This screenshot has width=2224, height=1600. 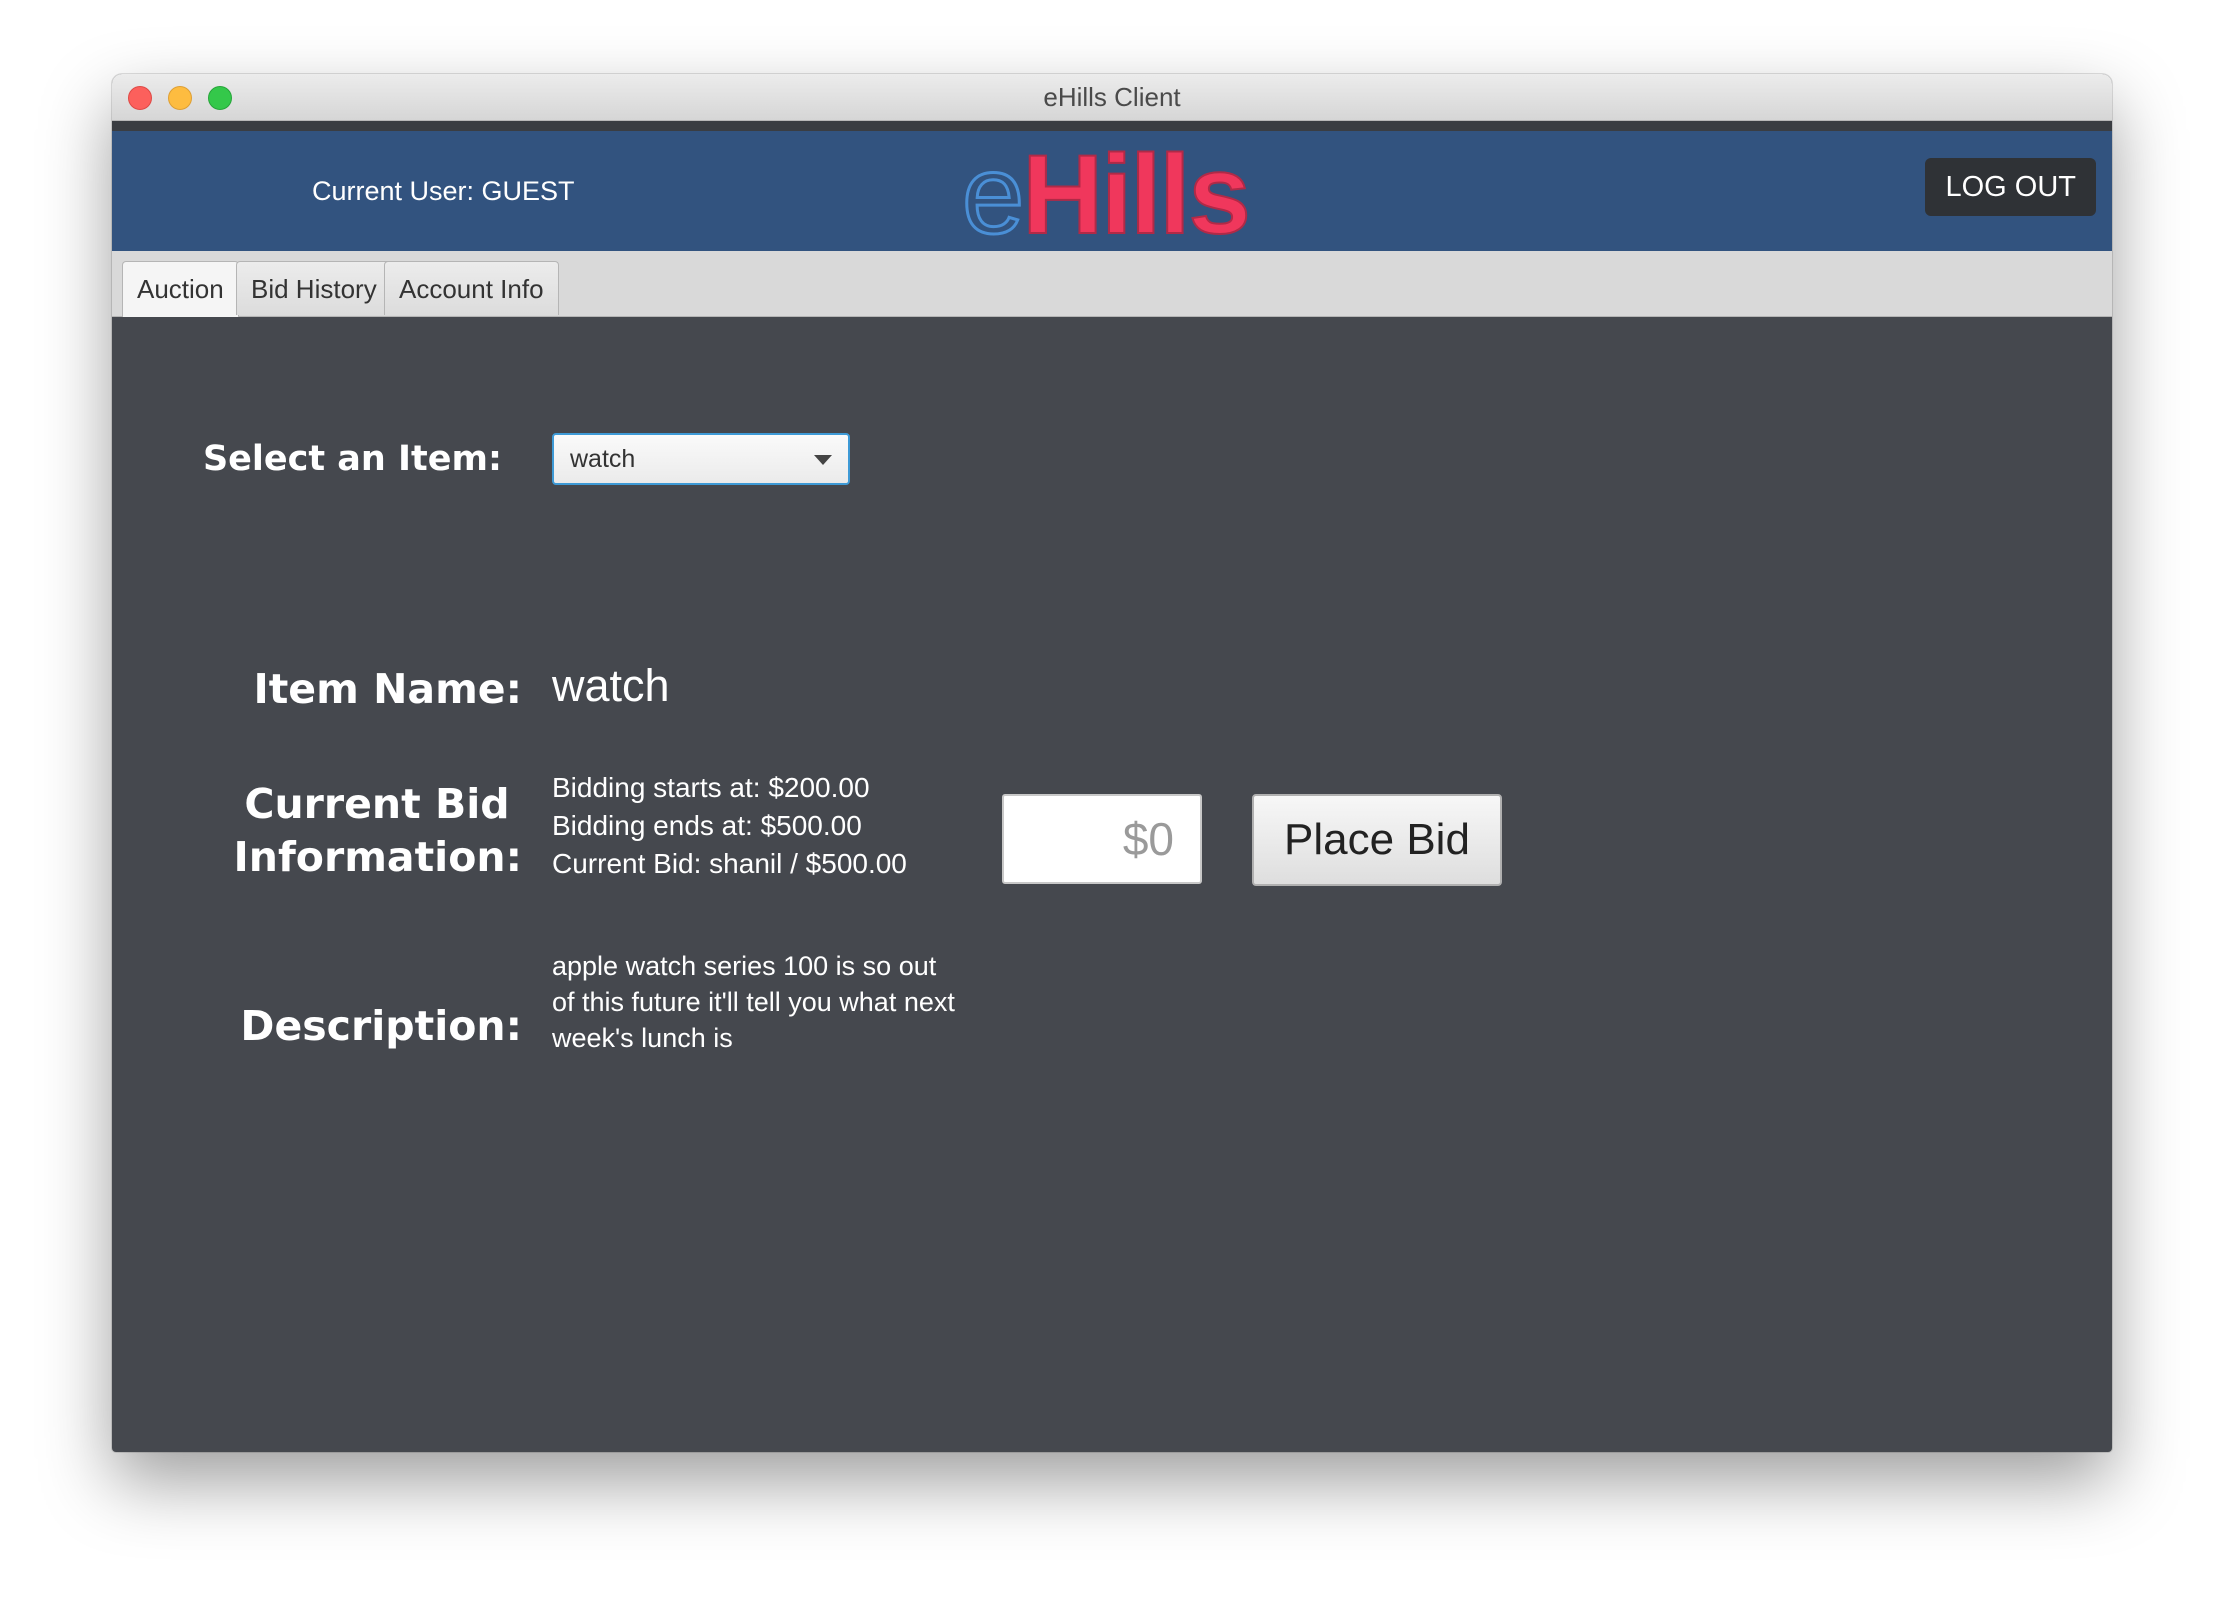 I want to click on selected-item-value: watch, so click(x=603, y=459).